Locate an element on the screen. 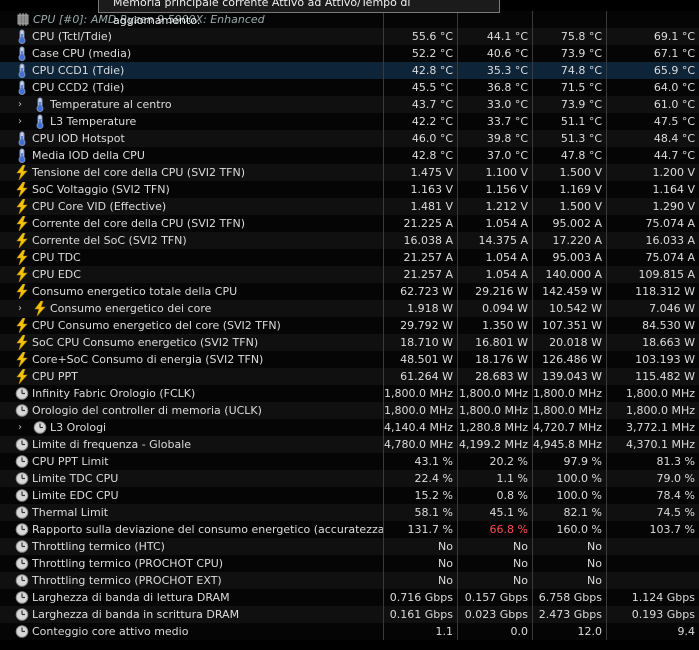 This screenshot has width=699, height=650. value-current: 0.161 Gbps is located at coordinates (420, 614).